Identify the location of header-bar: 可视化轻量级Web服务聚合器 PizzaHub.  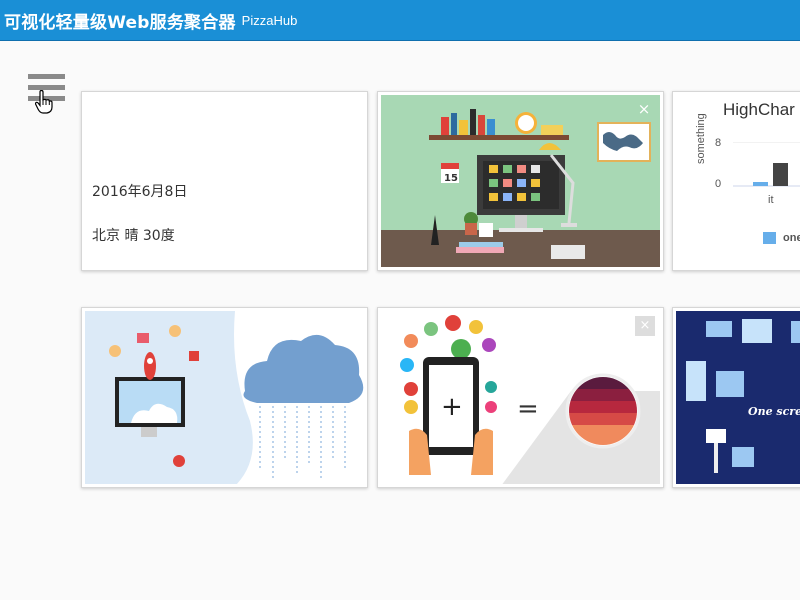
(400, 20).